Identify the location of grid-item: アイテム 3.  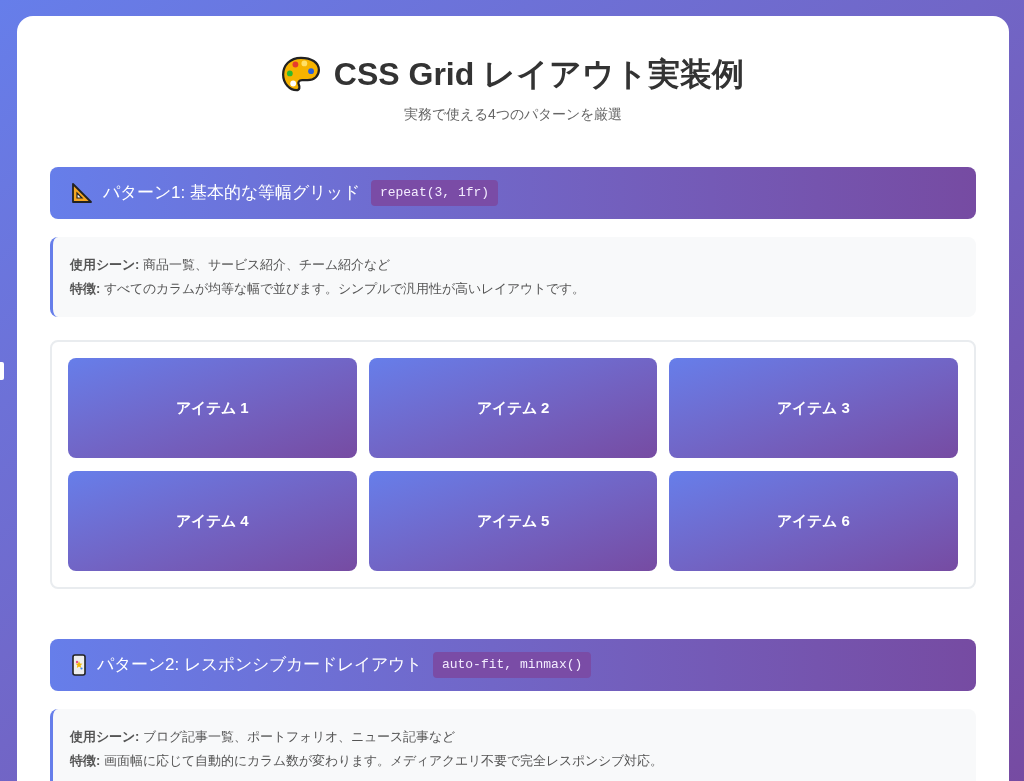
(813, 408).